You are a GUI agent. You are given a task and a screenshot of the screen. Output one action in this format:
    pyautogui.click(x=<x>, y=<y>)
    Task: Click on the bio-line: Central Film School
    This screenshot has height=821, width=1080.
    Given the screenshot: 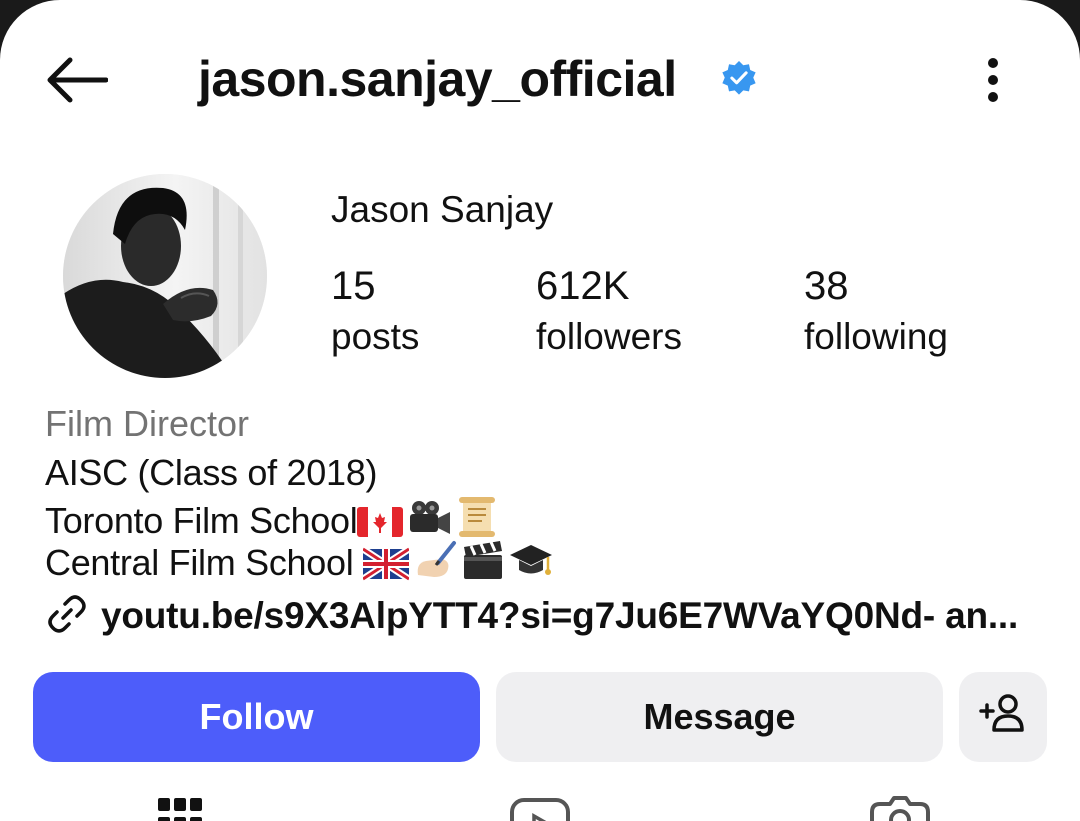 What is the action you would take?
    pyautogui.click(x=301, y=565)
    